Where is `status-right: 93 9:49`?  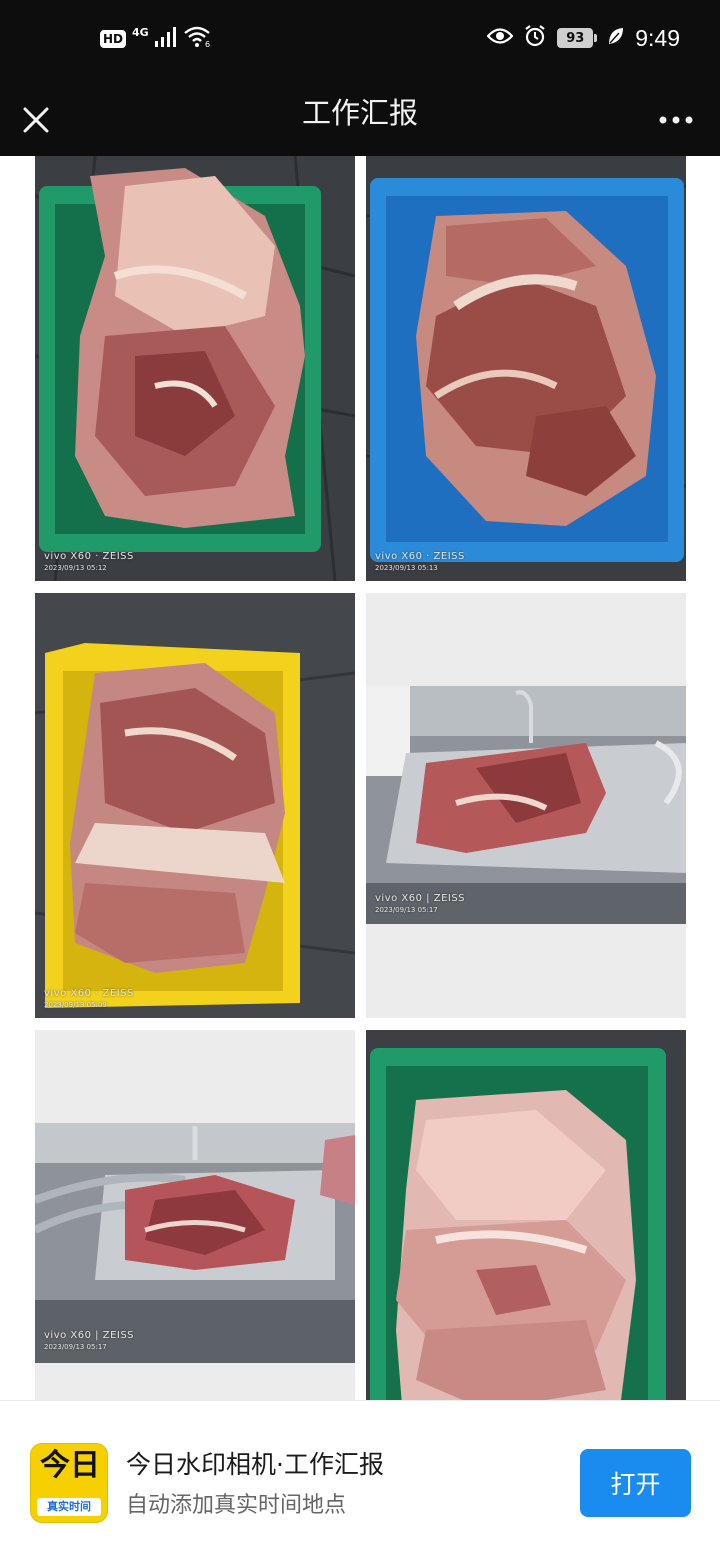
status-right: 93 9:49 is located at coordinates (583, 38).